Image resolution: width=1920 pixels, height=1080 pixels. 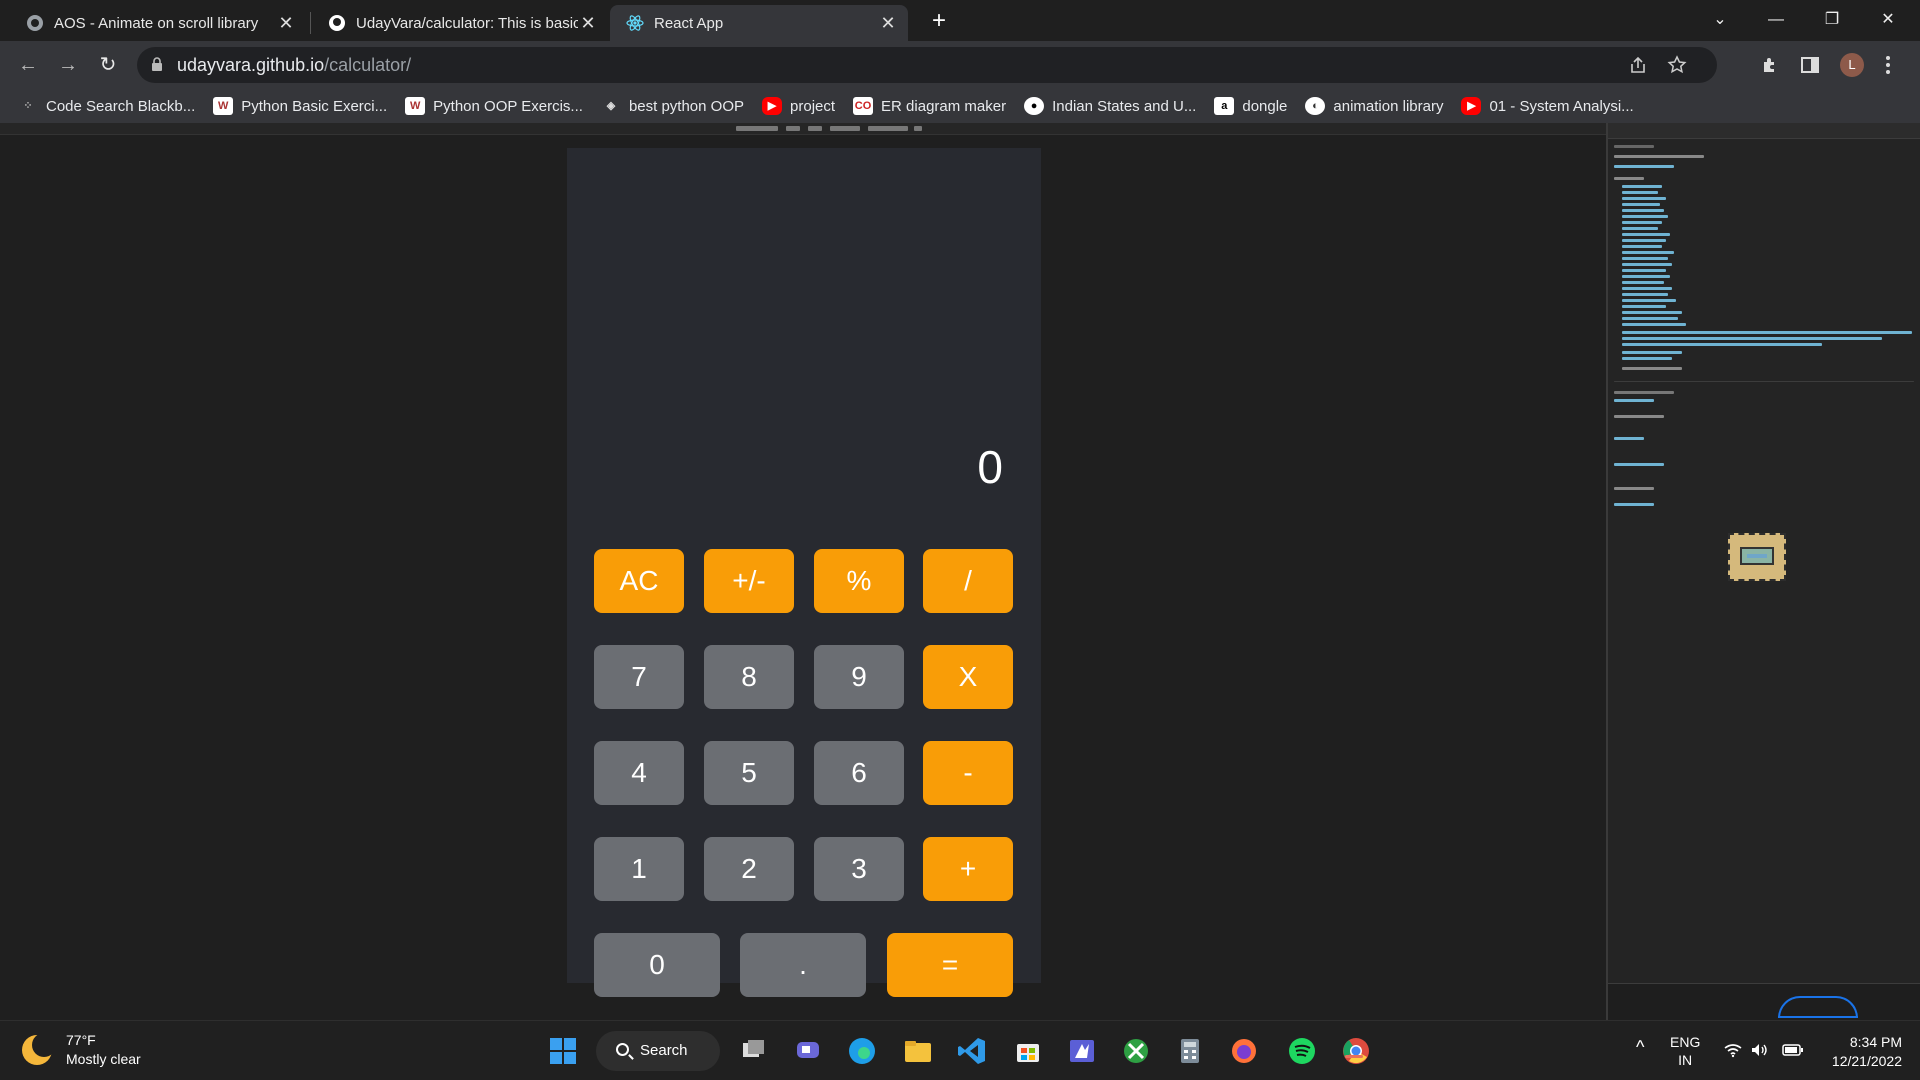 I want to click on tab-aos: AOS - Animate on scroll library ✕, so click(x=158, y=23).